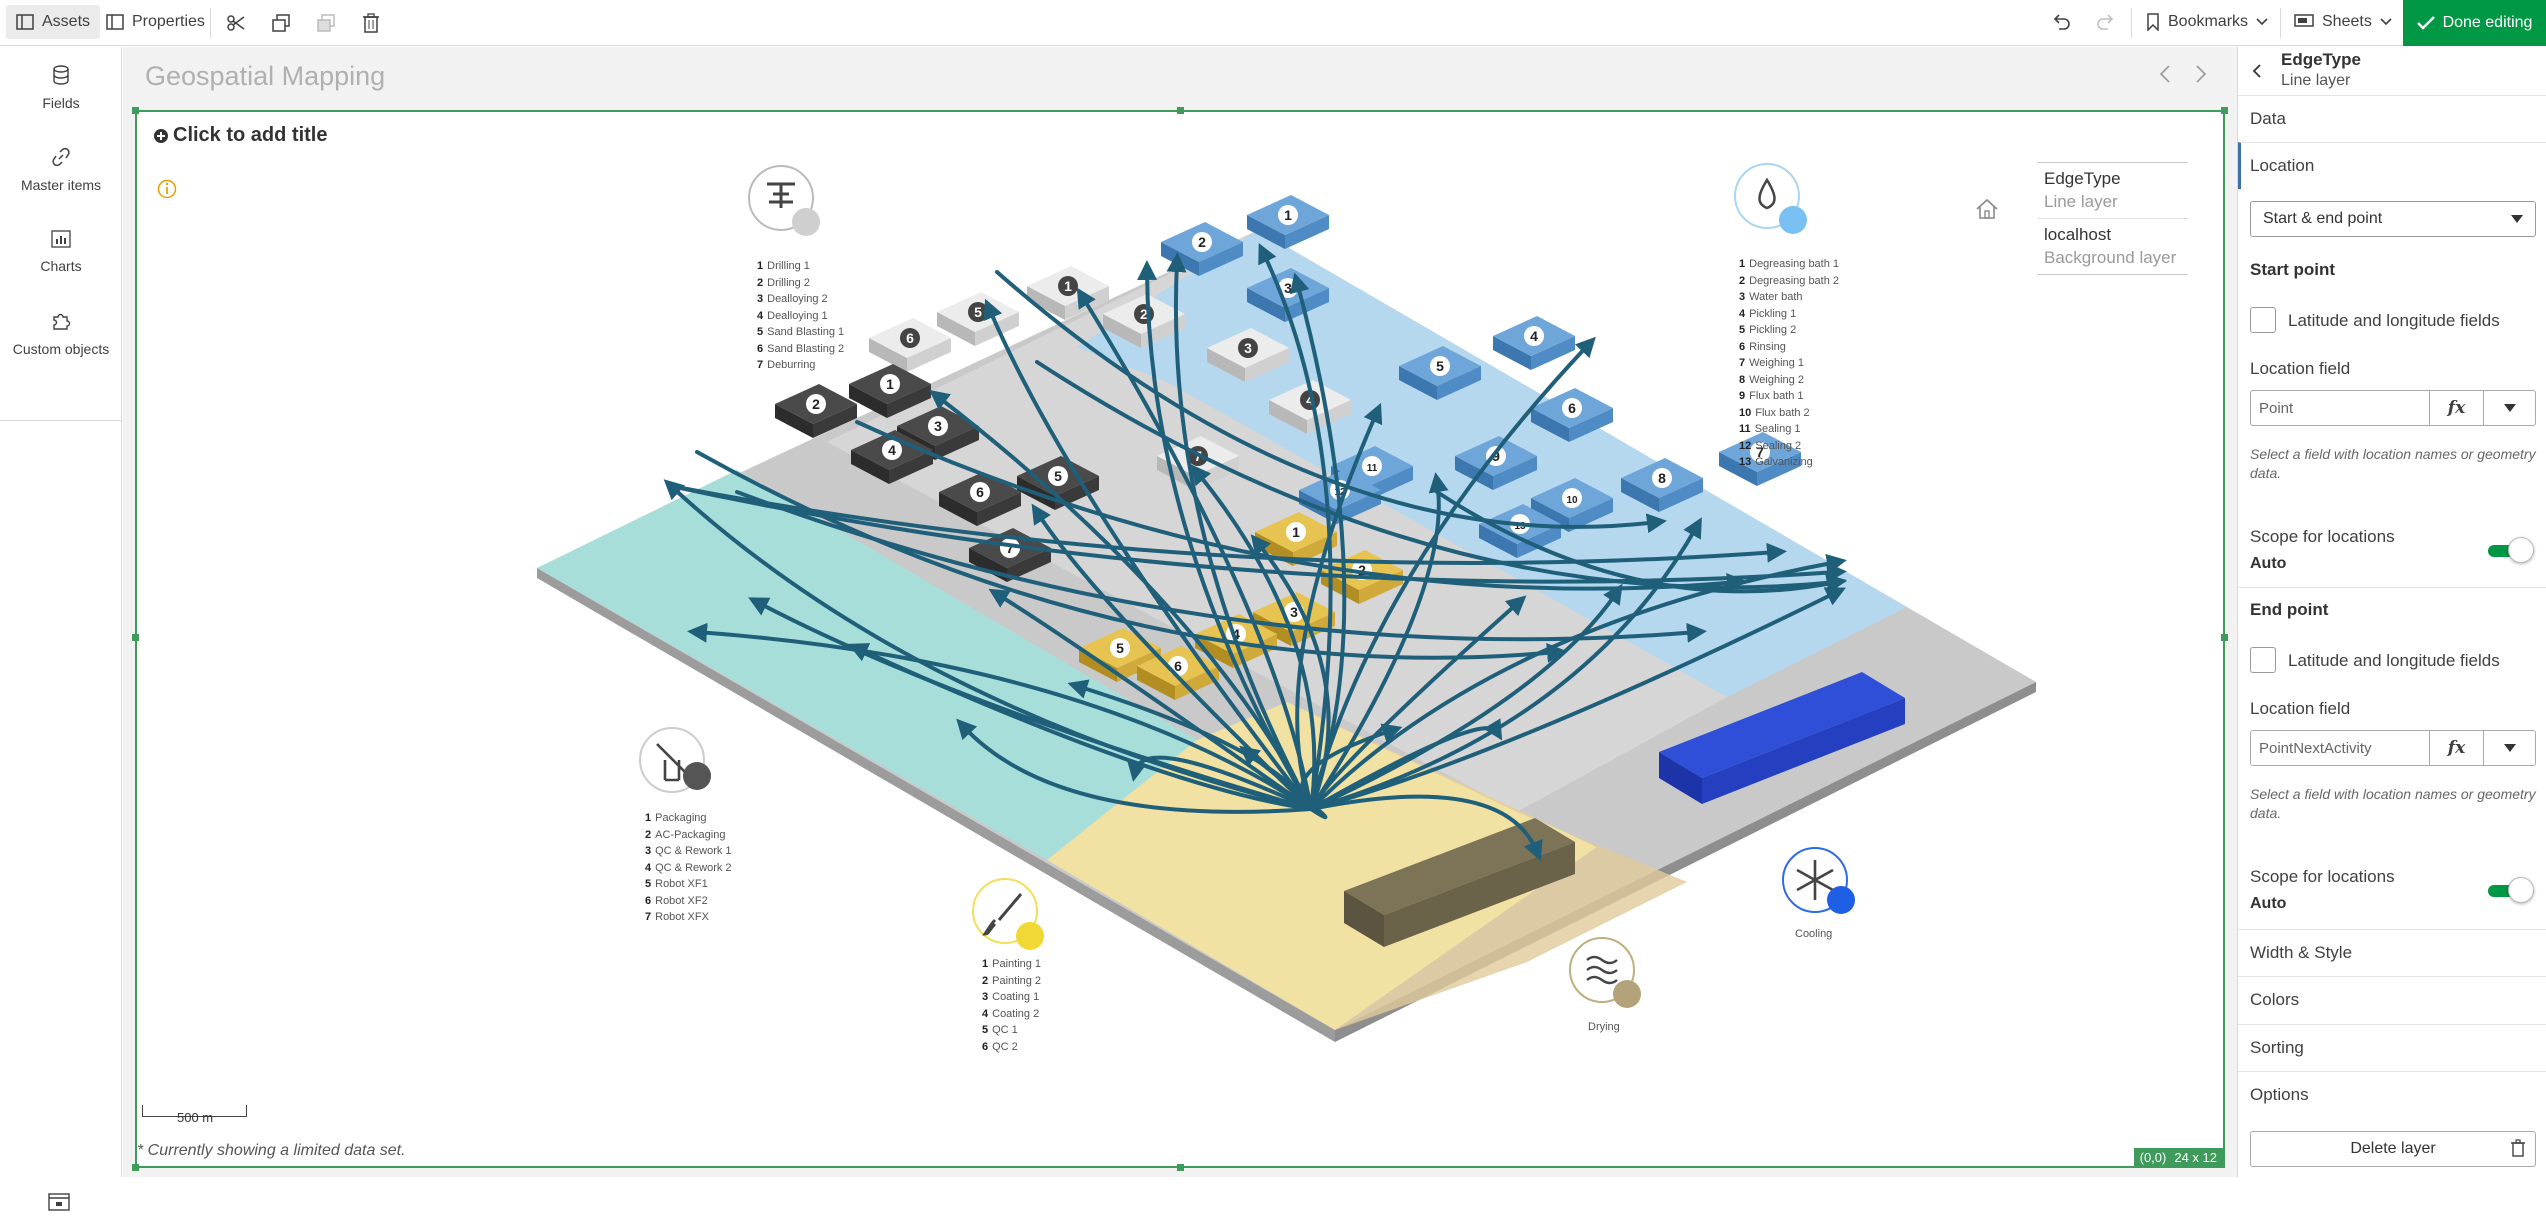 This screenshot has height=1216, width=2546. Describe the element at coordinates (2392, 999) in the screenshot. I see `section-colors: Colors` at that location.